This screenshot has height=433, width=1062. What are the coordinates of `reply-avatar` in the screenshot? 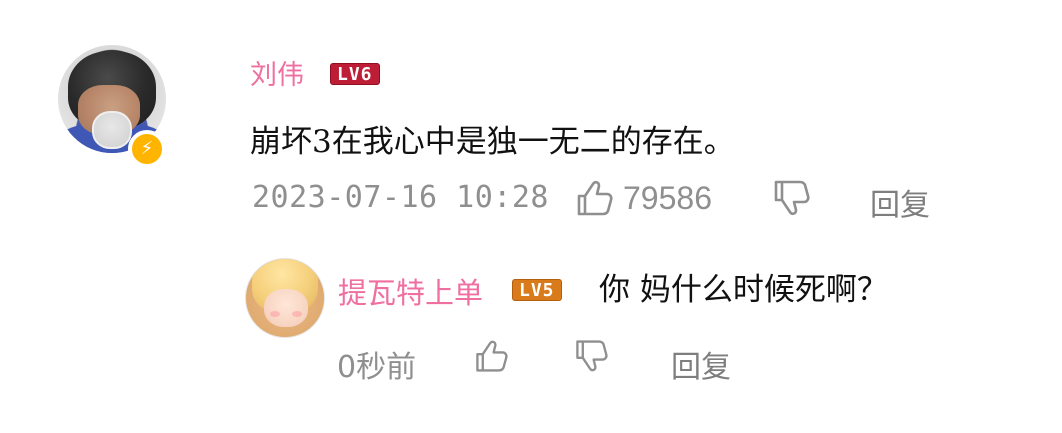 It's located at (285, 298).